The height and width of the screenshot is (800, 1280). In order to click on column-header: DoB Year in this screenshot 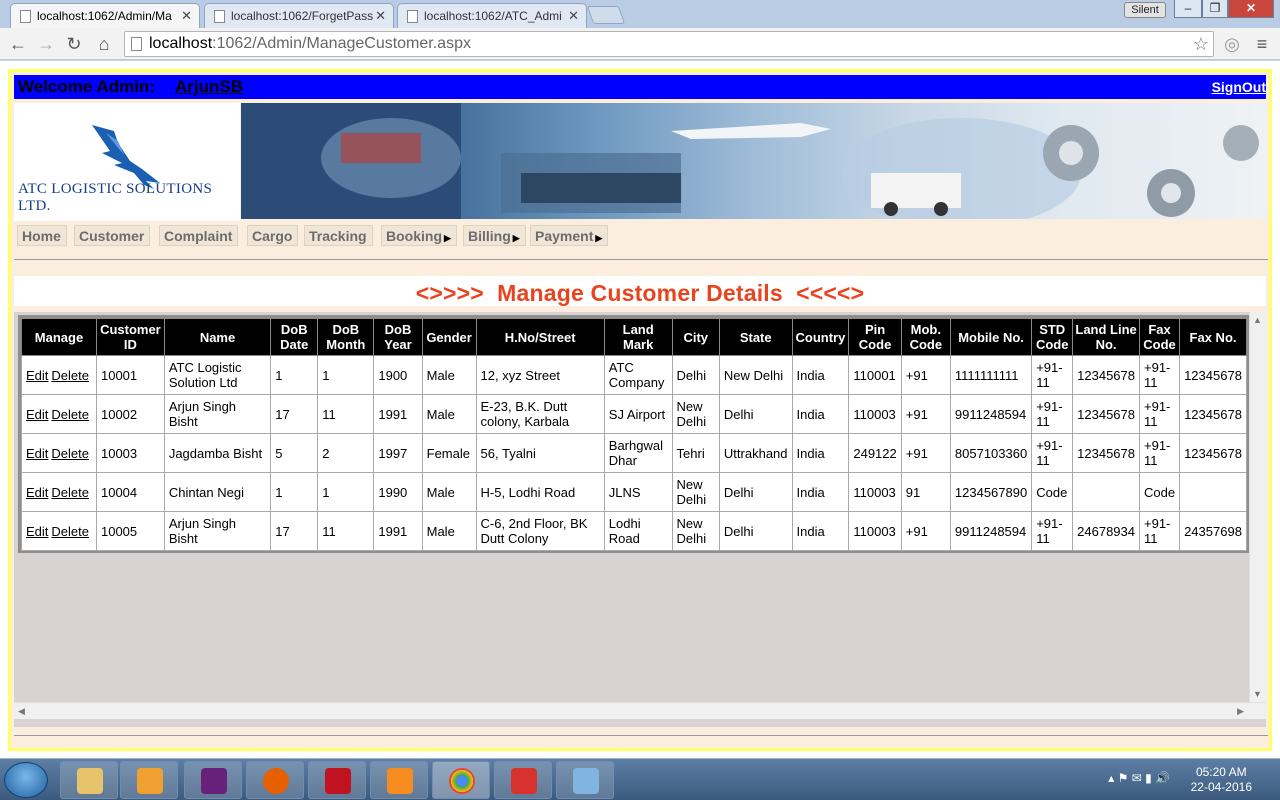, I will do `click(398, 337)`.